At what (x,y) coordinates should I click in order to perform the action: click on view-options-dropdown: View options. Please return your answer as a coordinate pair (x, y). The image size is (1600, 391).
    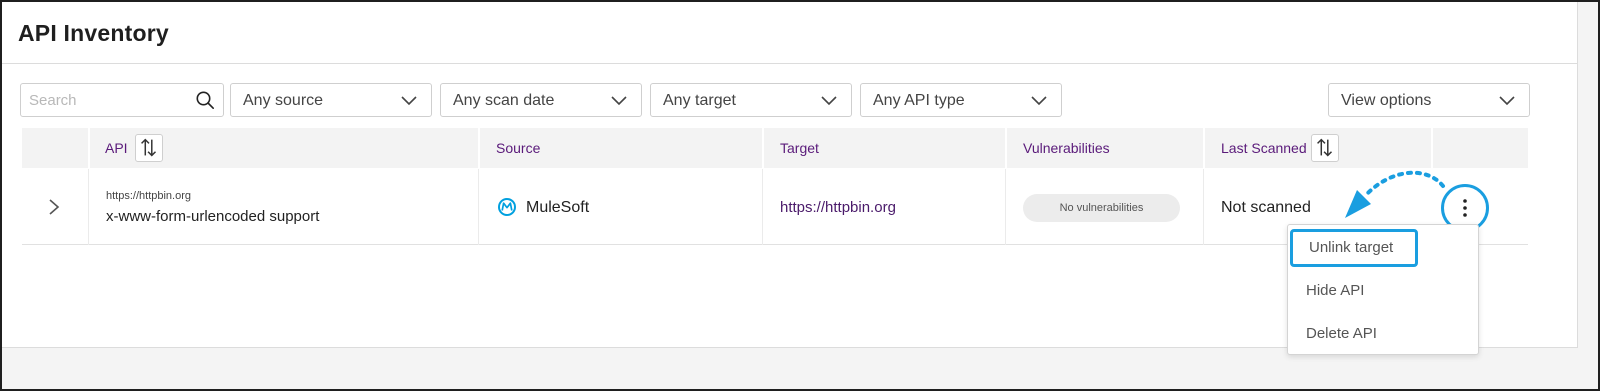
    Looking at the image, I should click on (1429, 100).